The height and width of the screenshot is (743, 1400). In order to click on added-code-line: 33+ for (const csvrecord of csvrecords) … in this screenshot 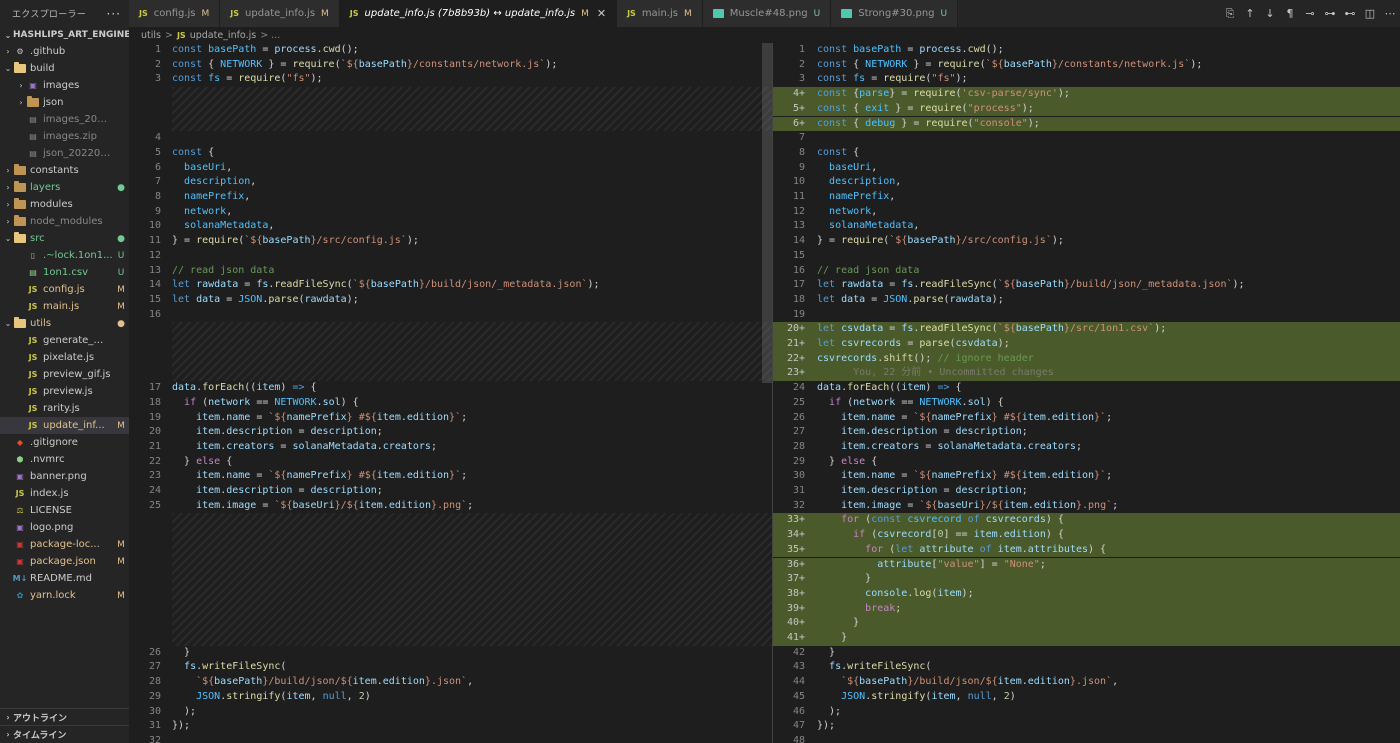, I will do `click(1086, 521)`.